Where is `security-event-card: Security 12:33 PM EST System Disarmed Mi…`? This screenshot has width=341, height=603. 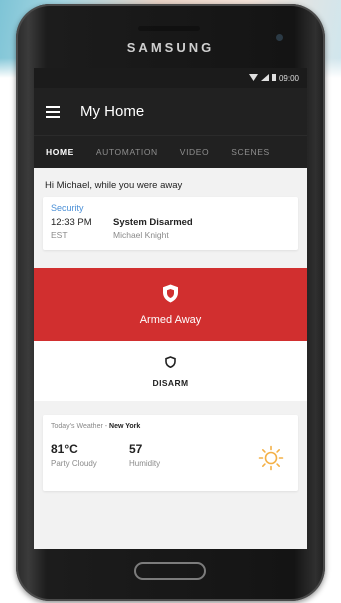
security-event-card: Security 12:33 PM EST System Disarmed Mi… is located at coordinates (170, 223).